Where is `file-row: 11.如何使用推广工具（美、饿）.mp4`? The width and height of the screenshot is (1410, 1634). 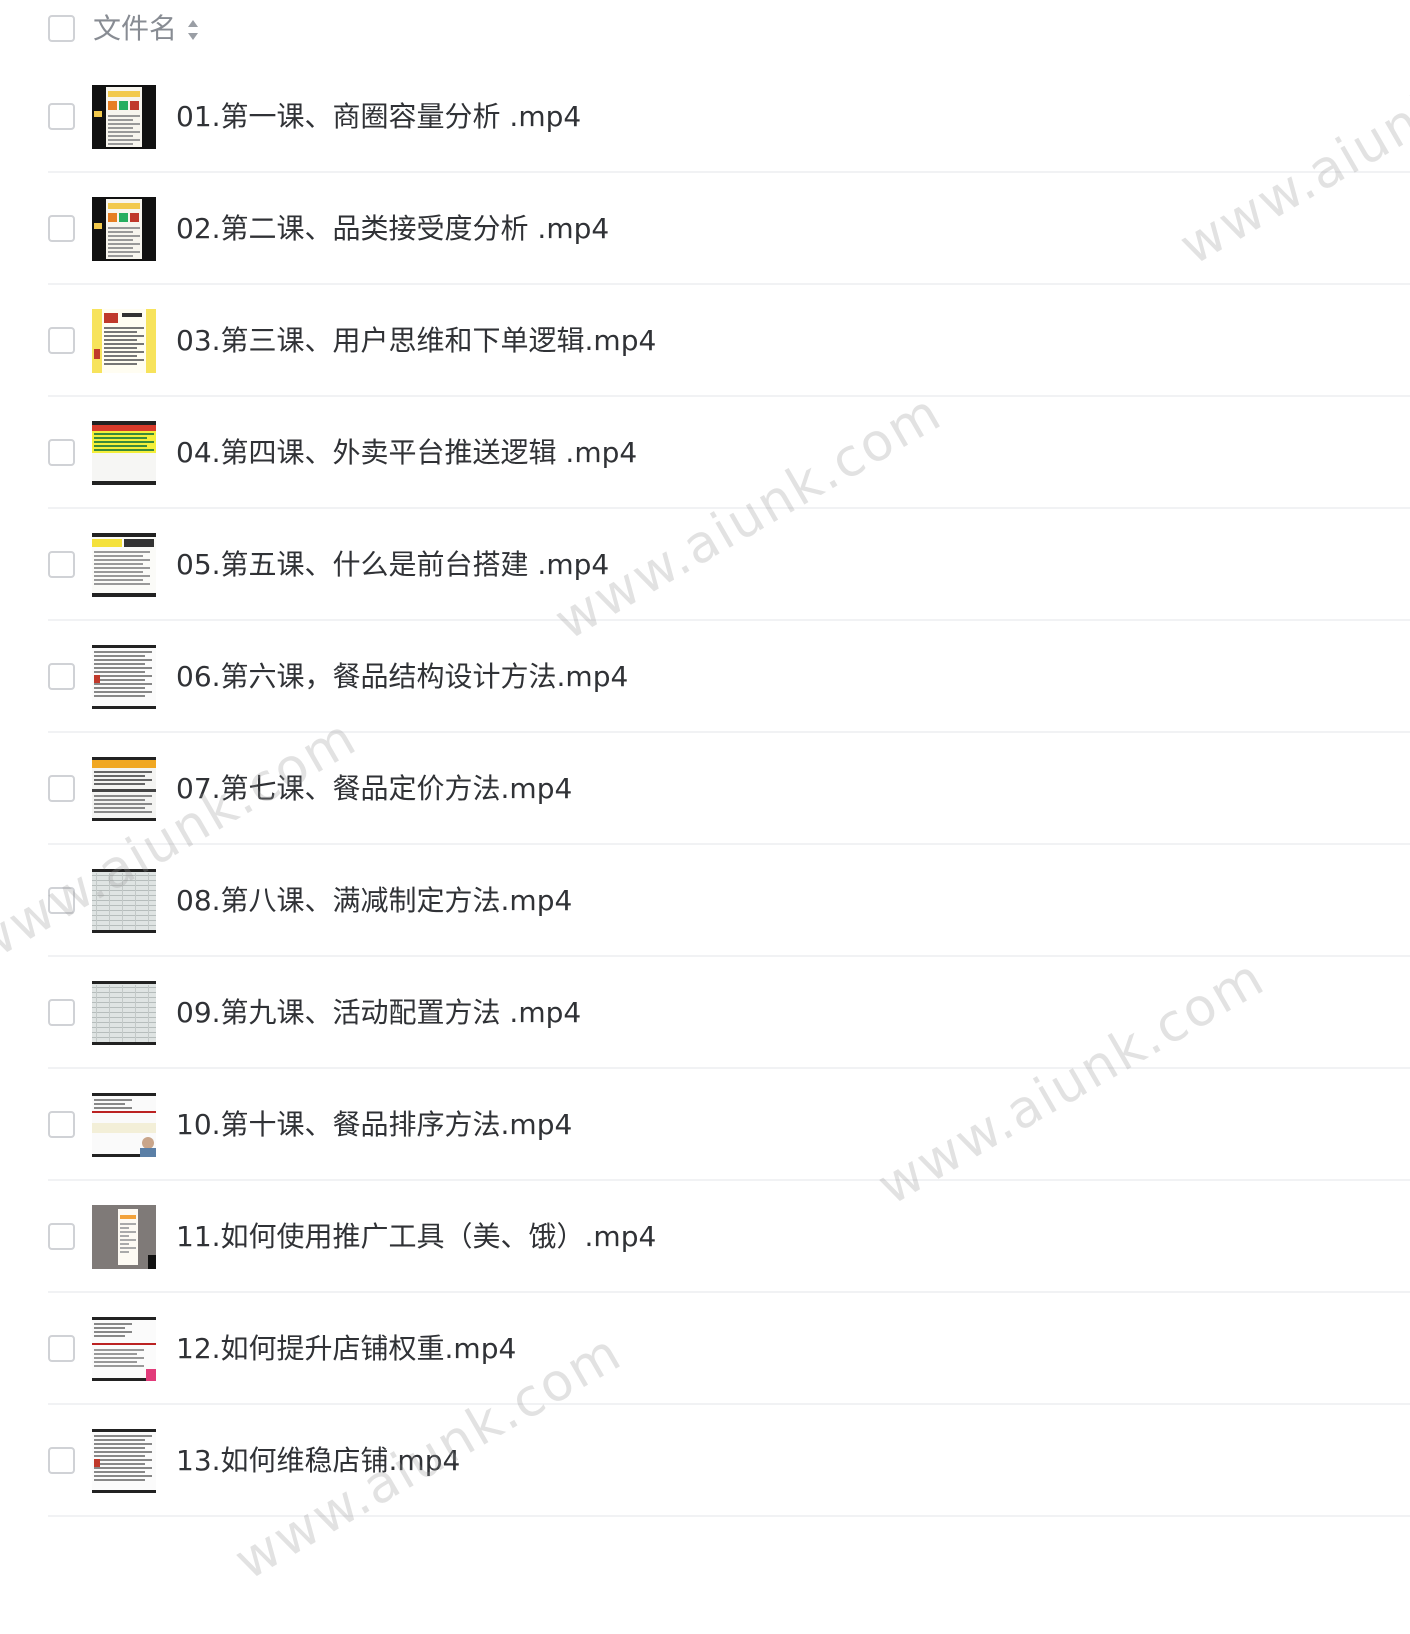
file-row: 11.如何使用推广工具（美、饿）.mp4 is located at coordinates (705, 1237).